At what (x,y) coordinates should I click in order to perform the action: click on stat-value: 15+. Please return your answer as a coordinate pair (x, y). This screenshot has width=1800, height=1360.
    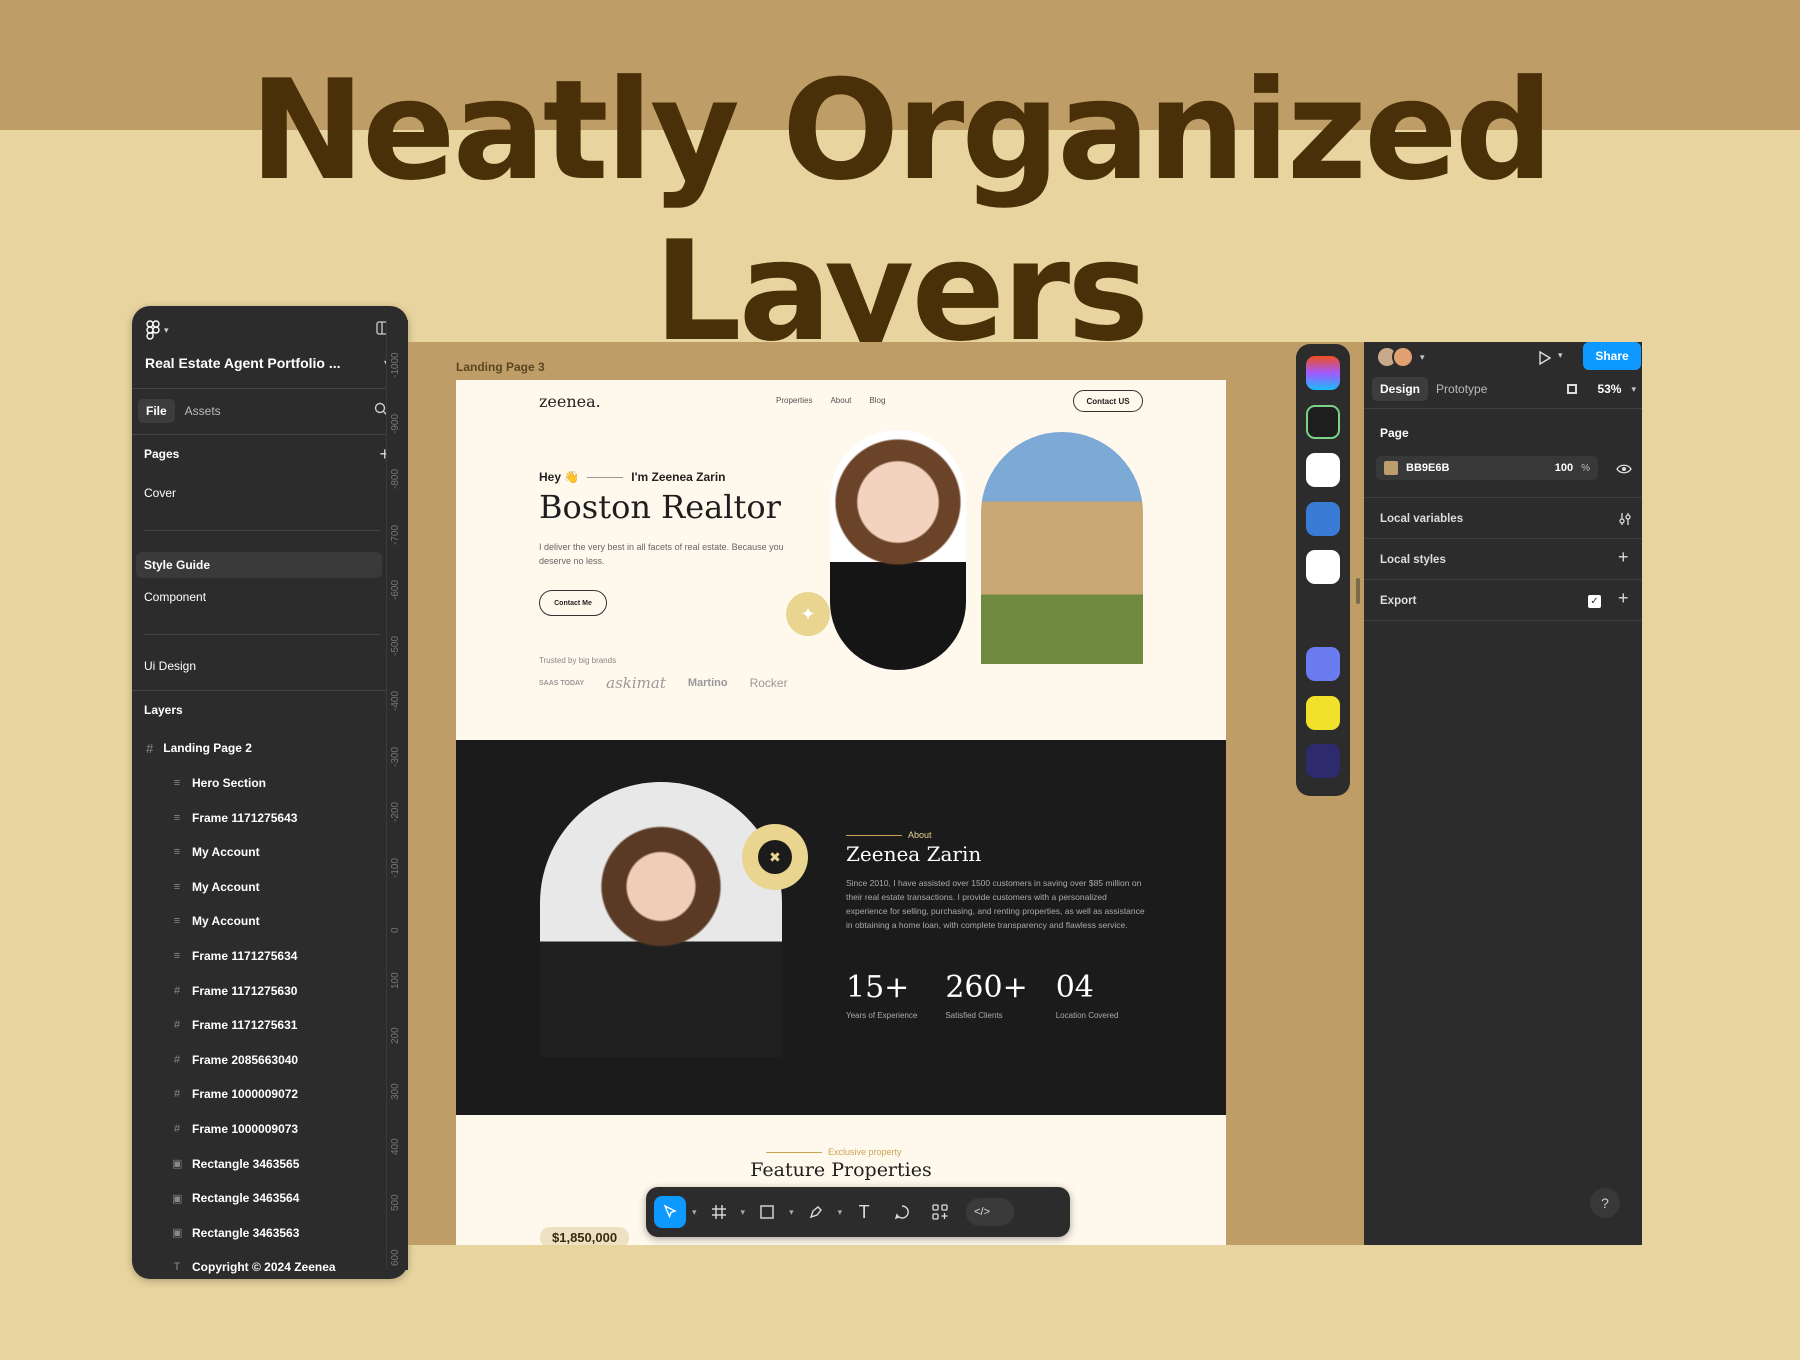
    Looking at the image, I should click on (878, 987).